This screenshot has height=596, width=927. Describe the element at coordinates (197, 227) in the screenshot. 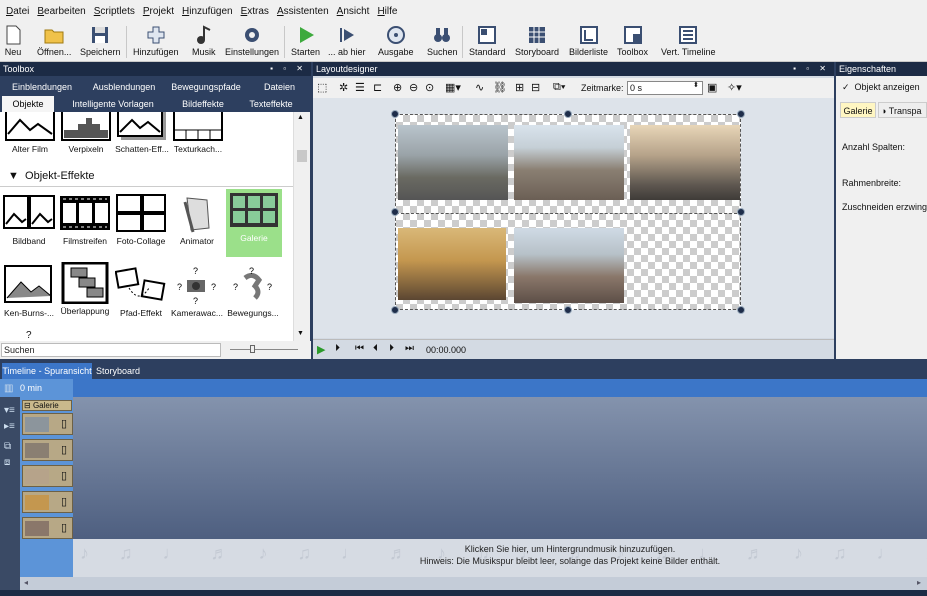

I see `tile-animator: Animator` at that location.